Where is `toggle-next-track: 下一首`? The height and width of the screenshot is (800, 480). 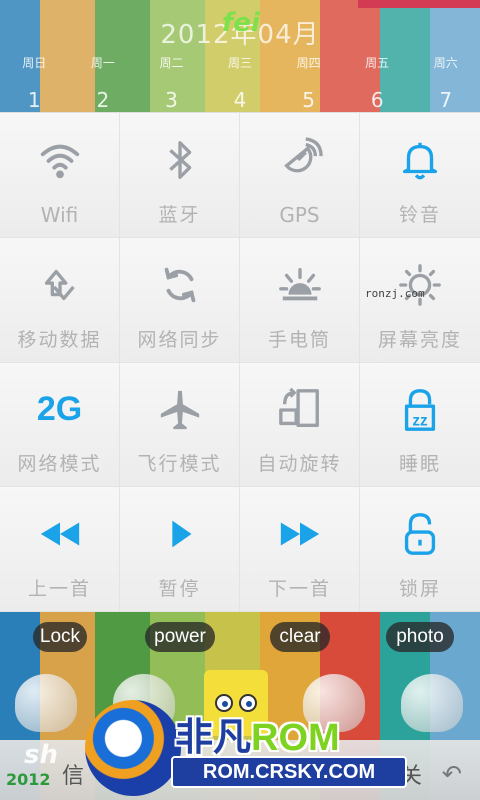
toggle-next-track: 下一首 is located at coordinates (300, 549).